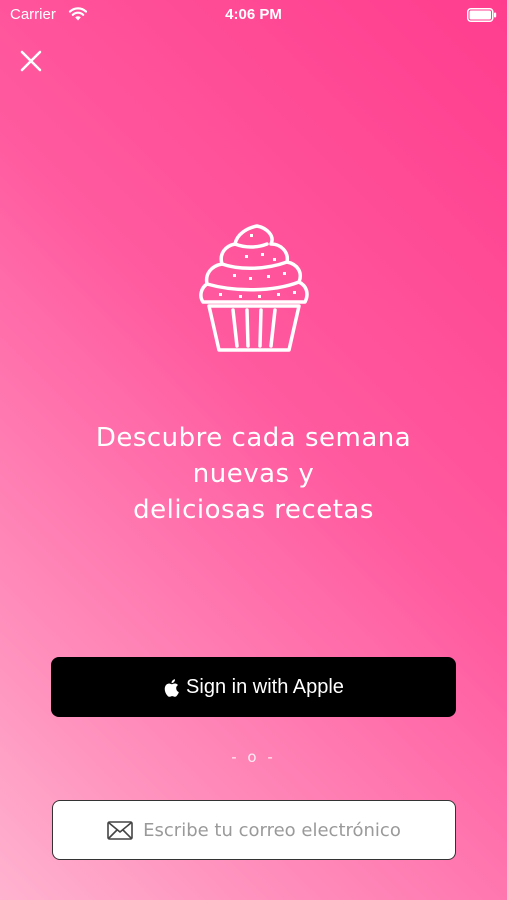  Describe the element at coordinates (120, 830) in the screenshot. I see `mail-icon` at that location.